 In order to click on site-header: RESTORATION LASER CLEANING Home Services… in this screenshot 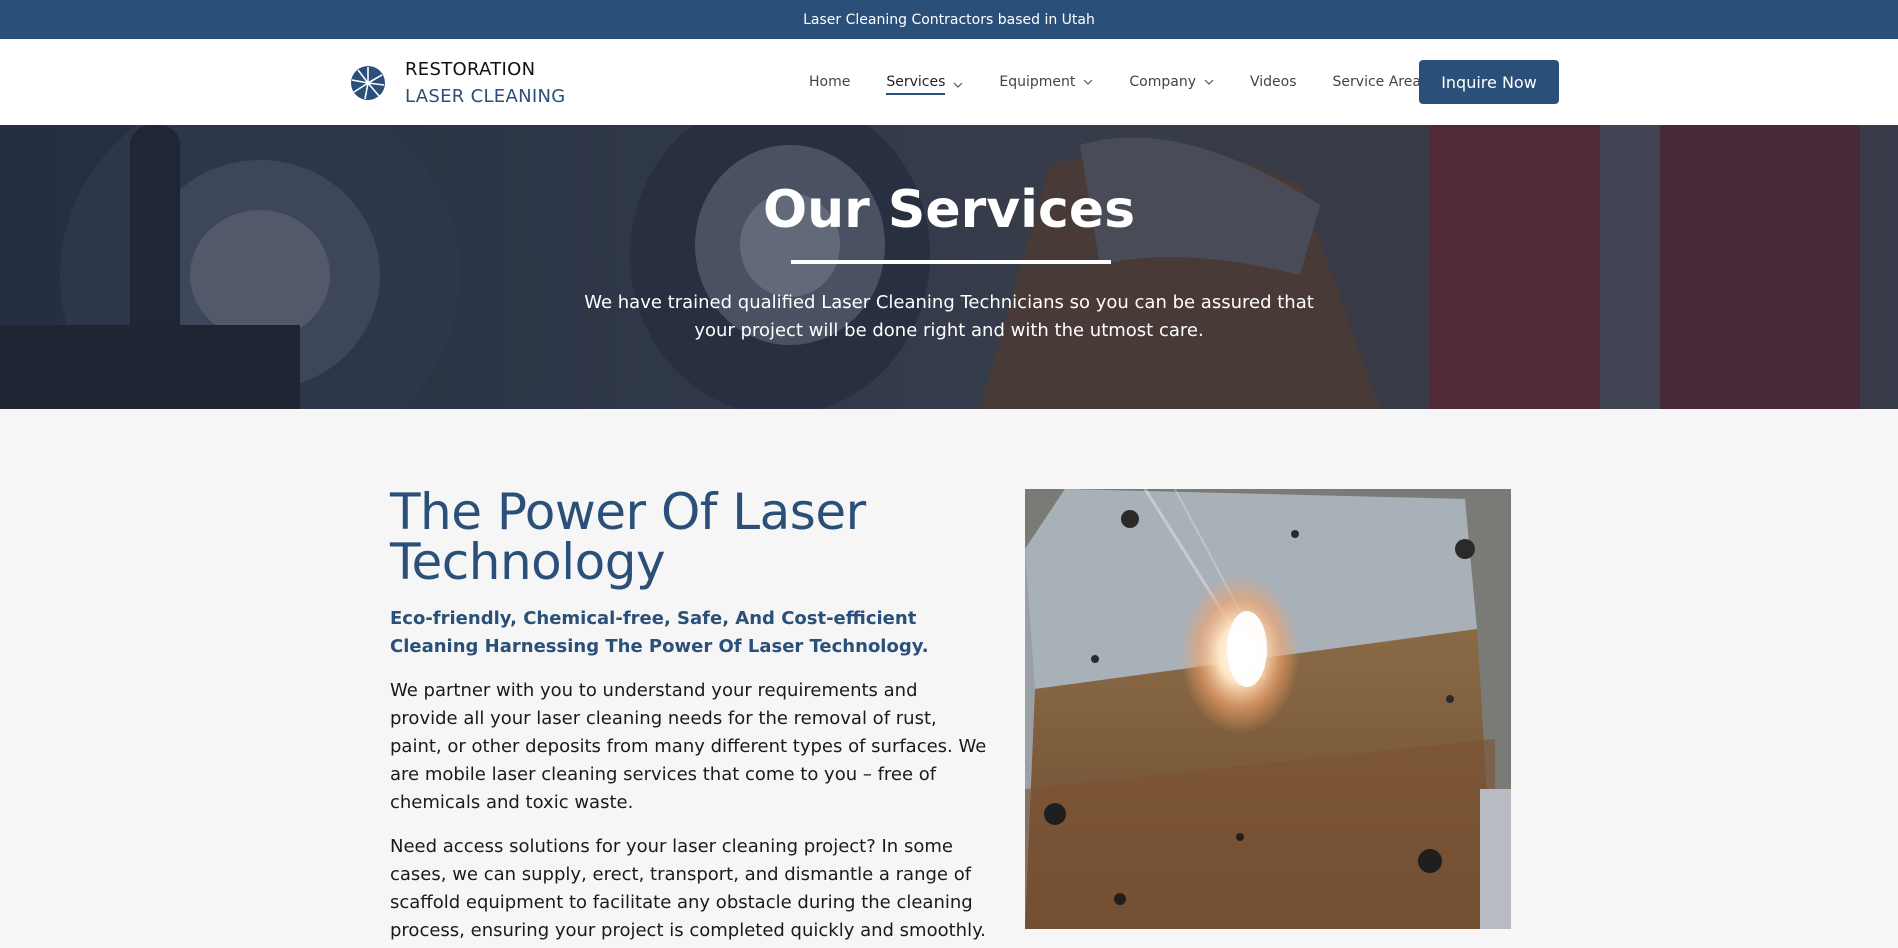, I will do `click(949, 82)`.